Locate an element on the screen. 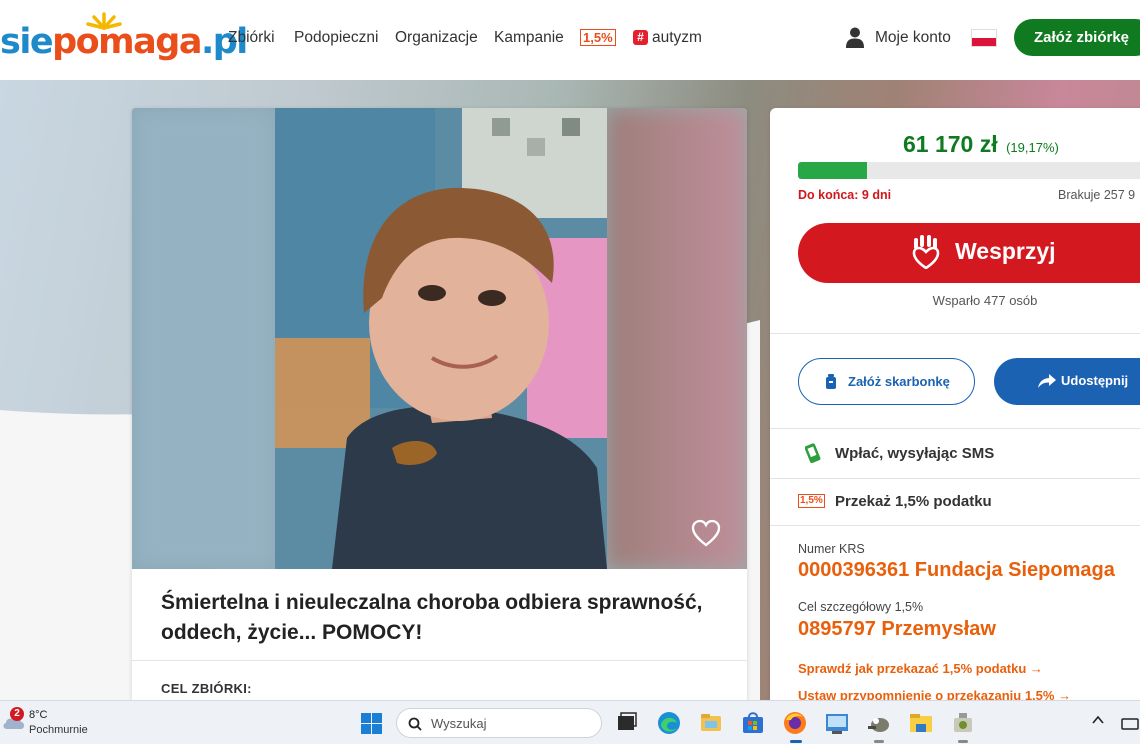 The width and height of the screenshot is (1140, 744). firefox-browser-icon is located at coordinates (795, 723).